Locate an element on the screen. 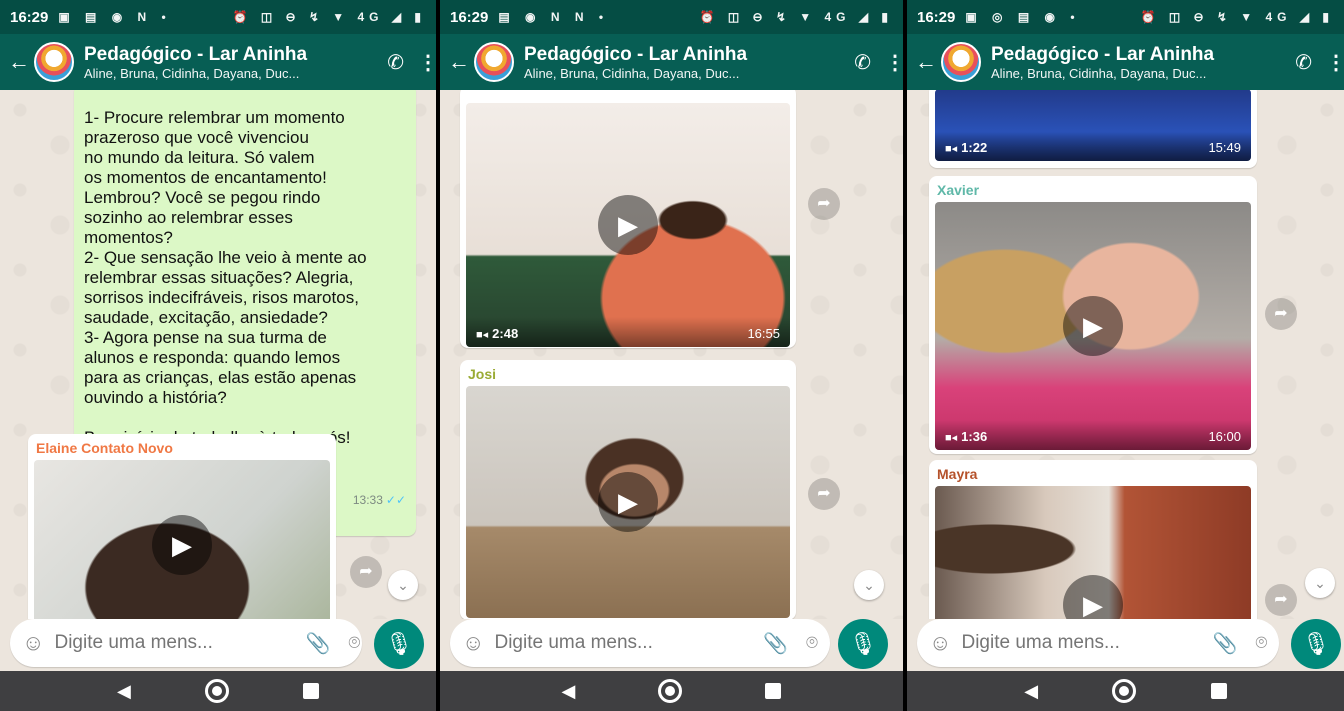 The height and width of the screenshot is (711, 1344). video-message: Josi ▶ is located at coordinates (628, 489).